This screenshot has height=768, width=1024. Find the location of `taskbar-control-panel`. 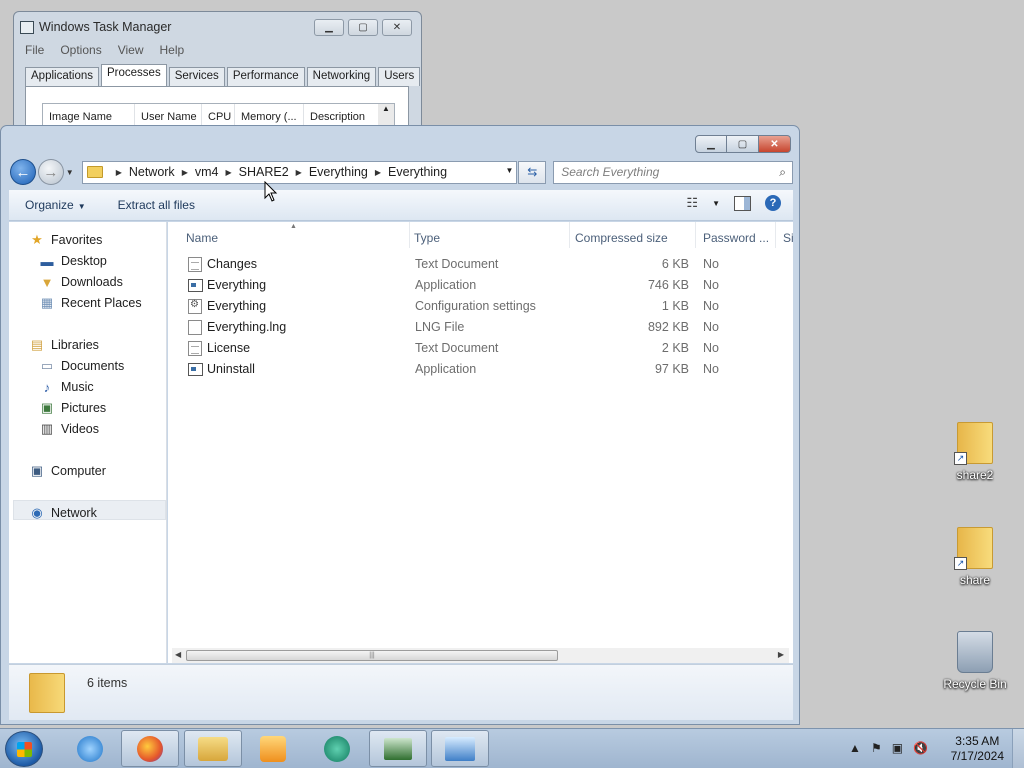

taskbar-control-panel is located at coordinates (460, 748).